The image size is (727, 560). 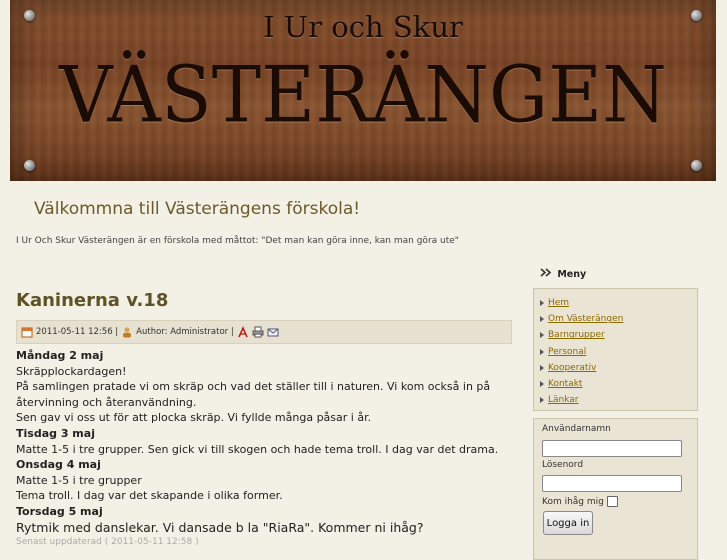 I want to click on author-icon, so click(x=127, y=332).